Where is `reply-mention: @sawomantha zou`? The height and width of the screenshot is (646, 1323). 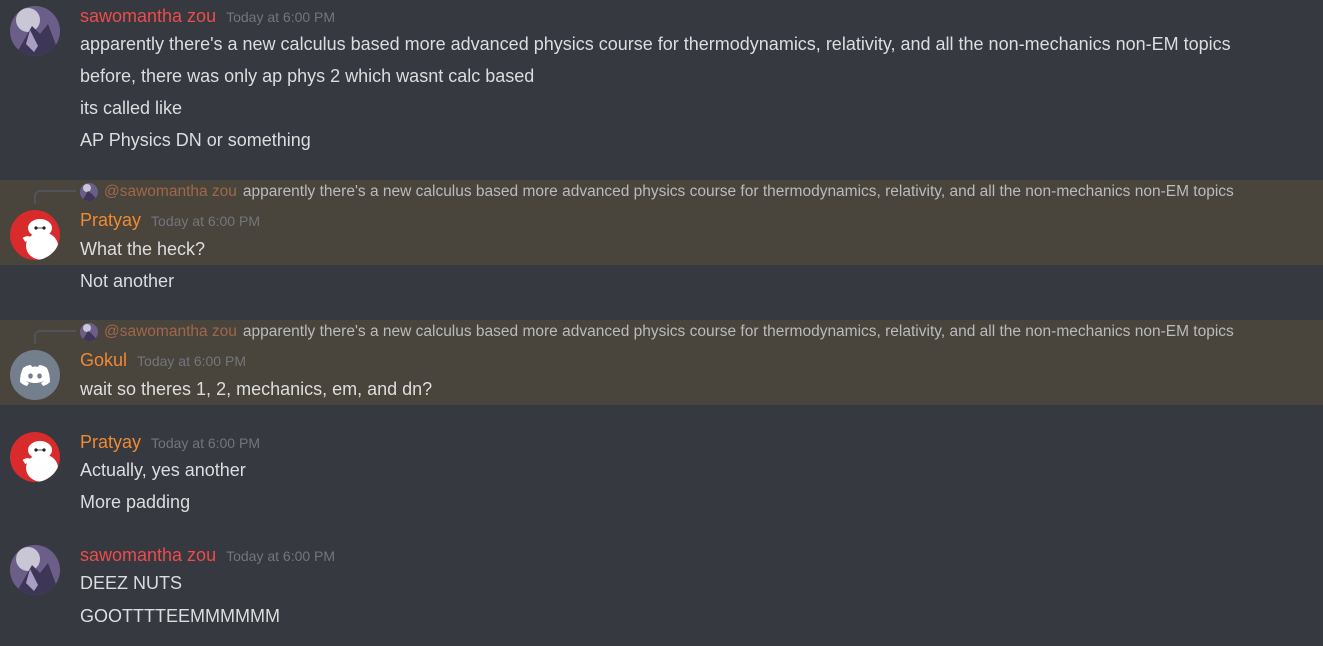 reply-mention: @sawomantha zou is located at coordinates (170, 332).